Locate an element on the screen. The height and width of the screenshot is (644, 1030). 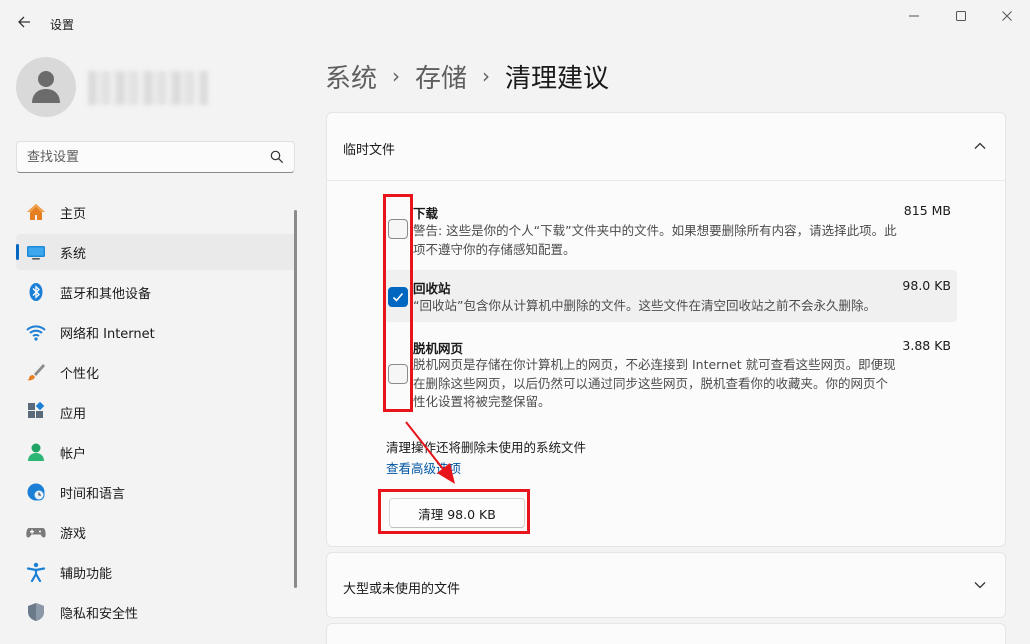
annotation-arrow-icon is located at coordinates (430, 452).